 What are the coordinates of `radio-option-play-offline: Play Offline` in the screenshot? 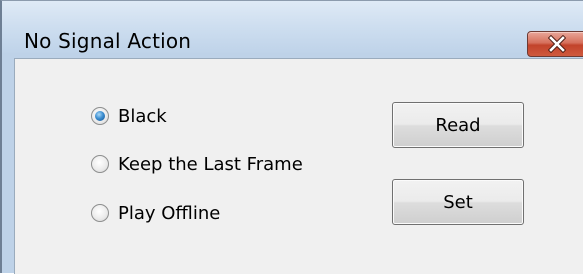 It's located at (155, 213).